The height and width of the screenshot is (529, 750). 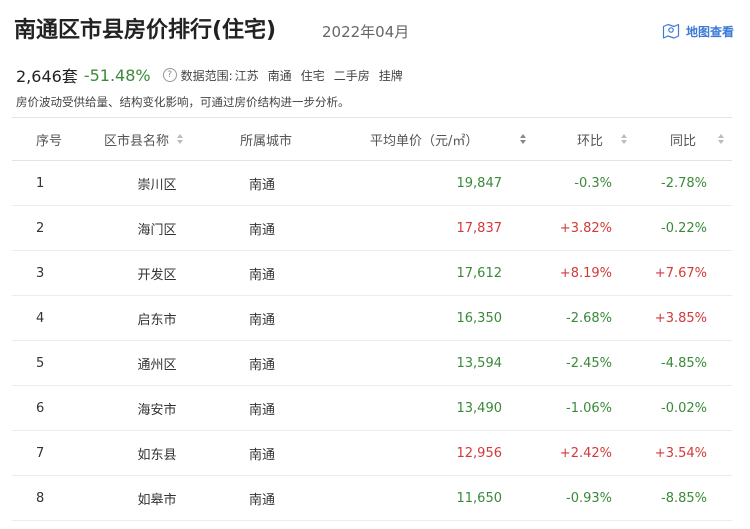 I want to click on header-price: 平均单价（元/㎡）, so click(x=424, y=139).